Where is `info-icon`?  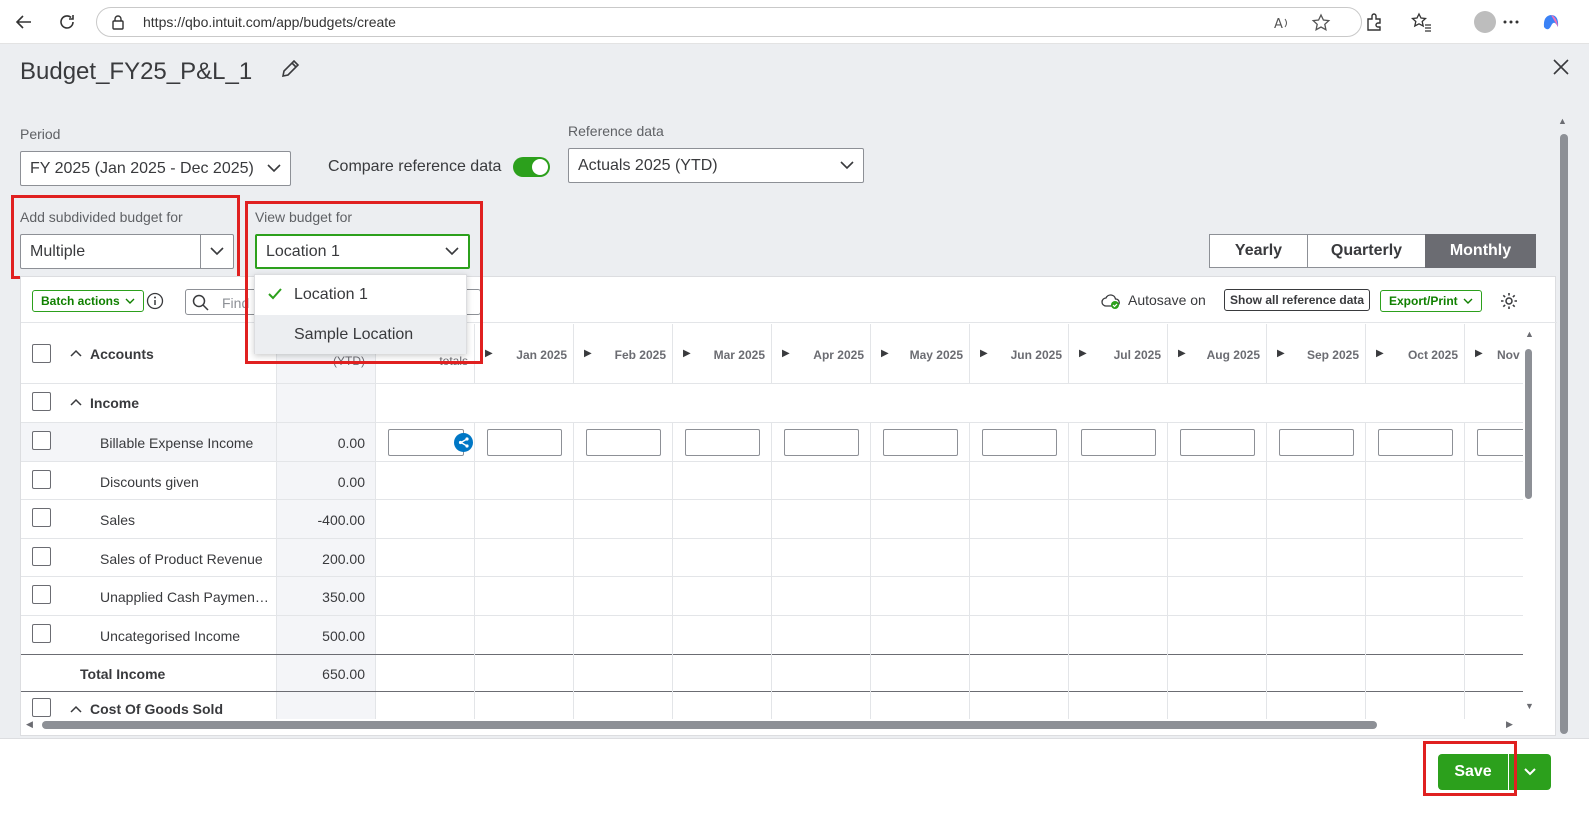 info-icon is located at coordinates (155, 303).